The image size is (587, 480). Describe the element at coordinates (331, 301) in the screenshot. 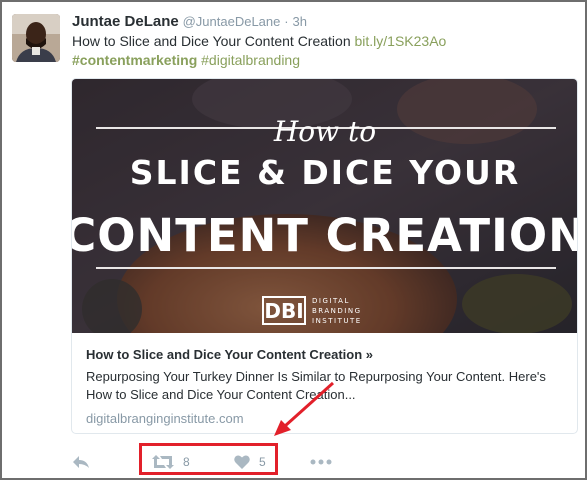

I see `logo-line1: DIGITAL` at that location.